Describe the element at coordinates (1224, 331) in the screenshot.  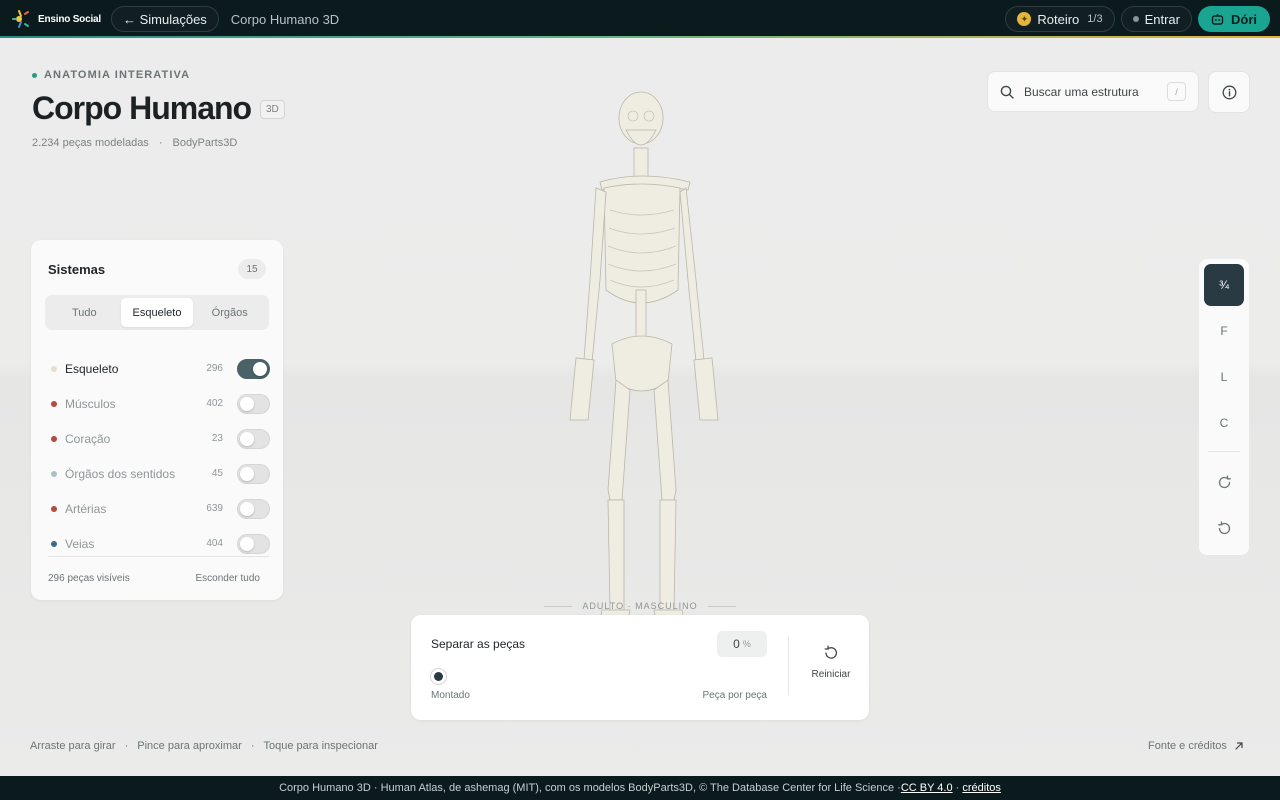
I see `view-front-button: F` at that location.